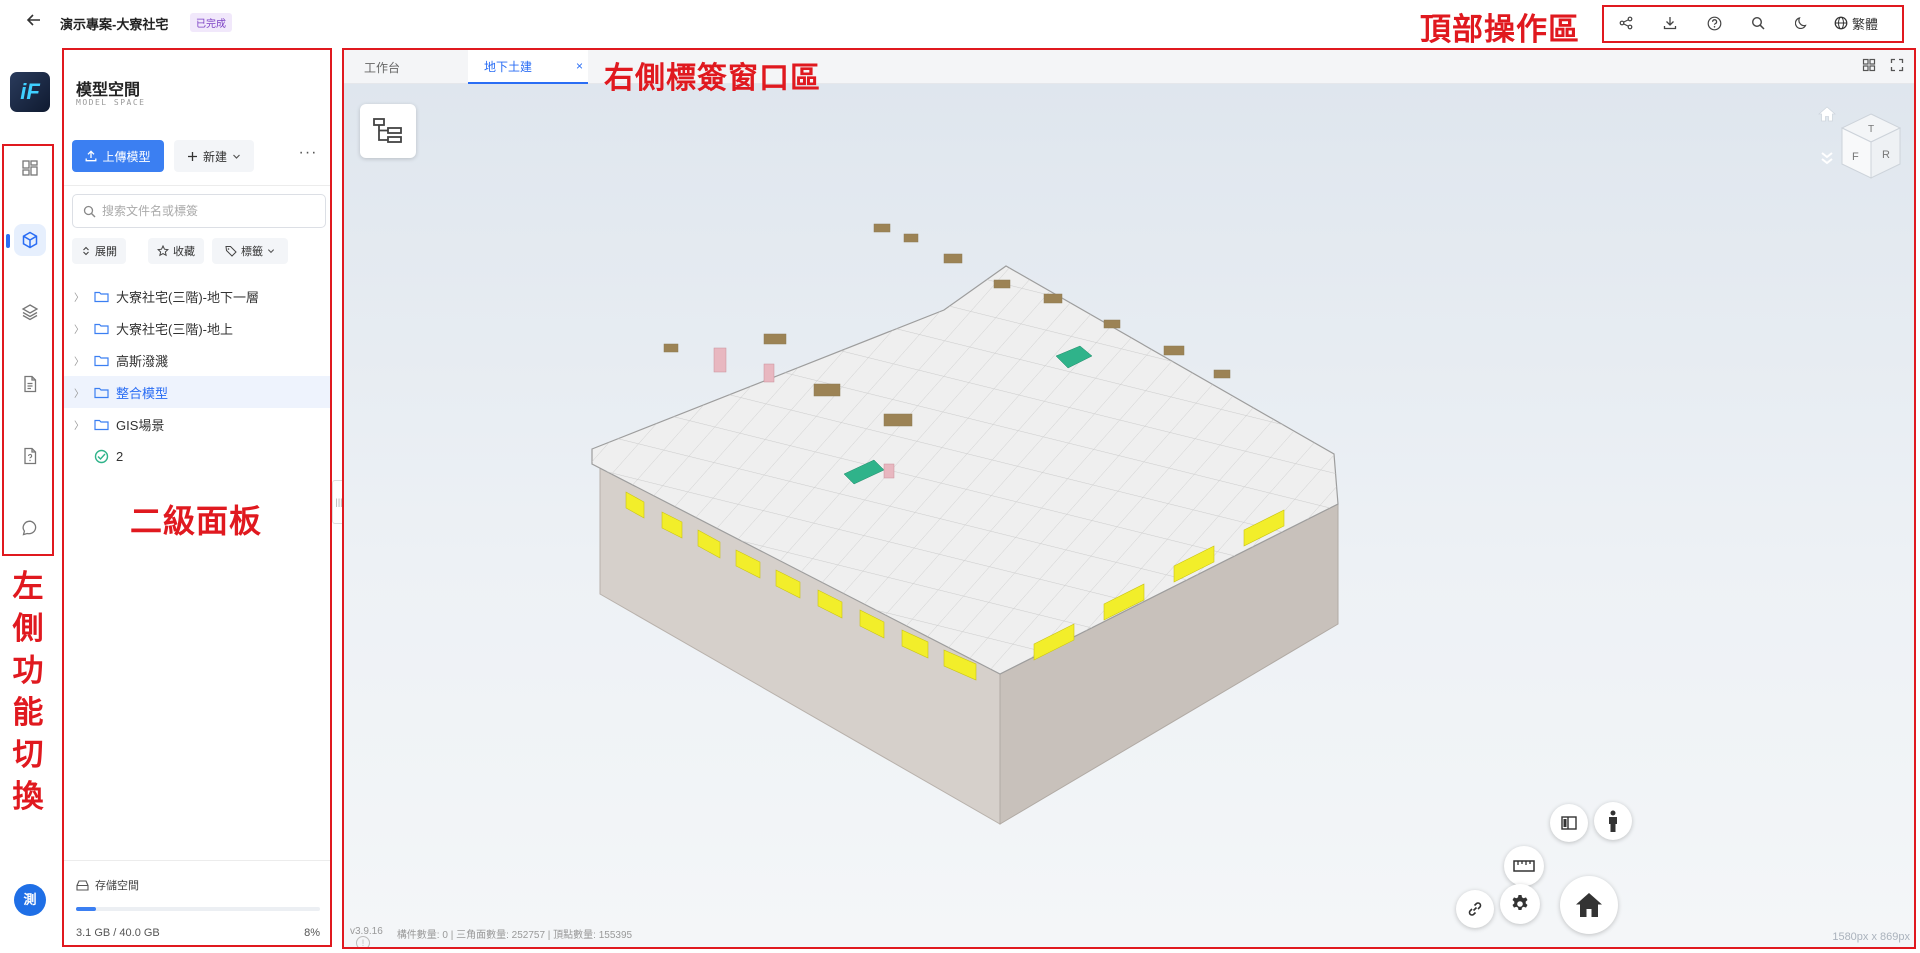 Image resolution: width=1920 pixels, height=953 pixels. Describe the element at coordinates (197, 424) in the screenshot. I see `tree-item-folder: 〉 GIS場景` at that location.